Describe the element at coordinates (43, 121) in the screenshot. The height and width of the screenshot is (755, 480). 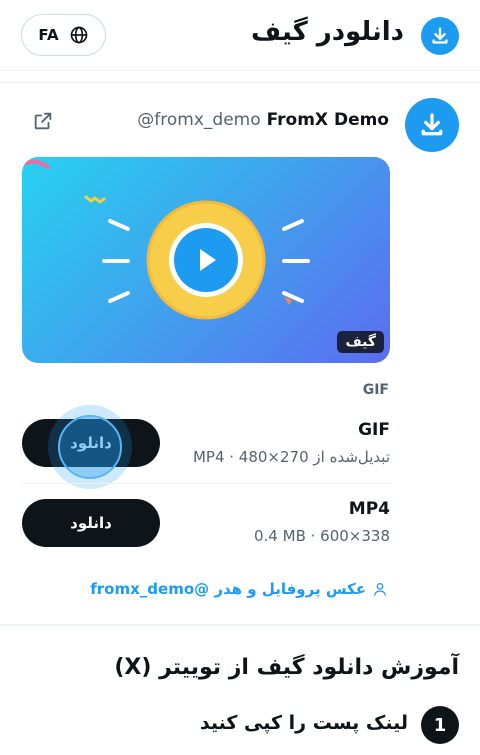
I see `external-link-icon` at that location.